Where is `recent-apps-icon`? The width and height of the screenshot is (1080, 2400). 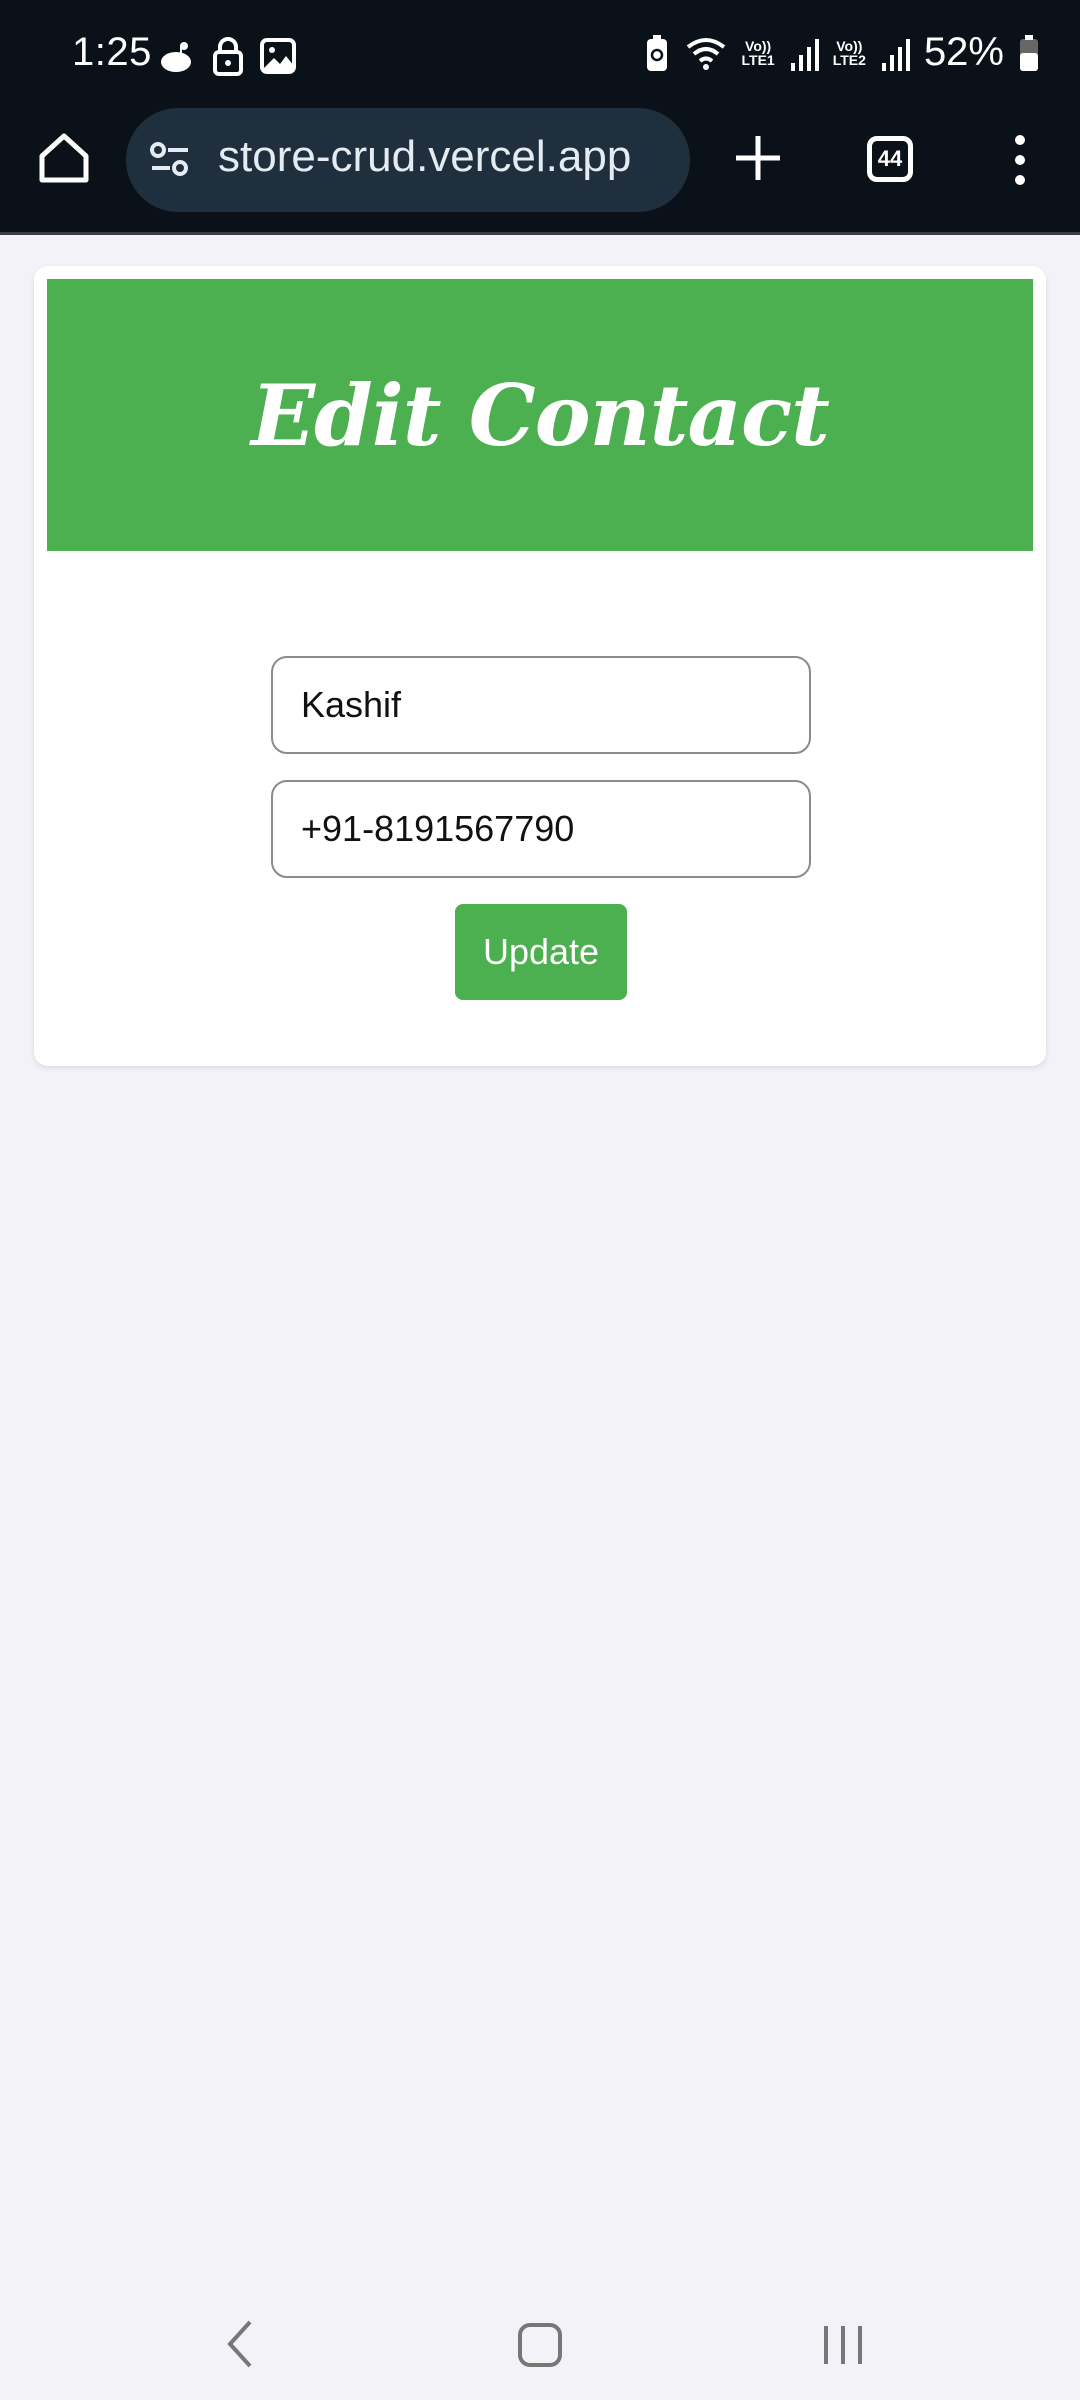 recent-apps-icon is located at coordinates (843, 2344).